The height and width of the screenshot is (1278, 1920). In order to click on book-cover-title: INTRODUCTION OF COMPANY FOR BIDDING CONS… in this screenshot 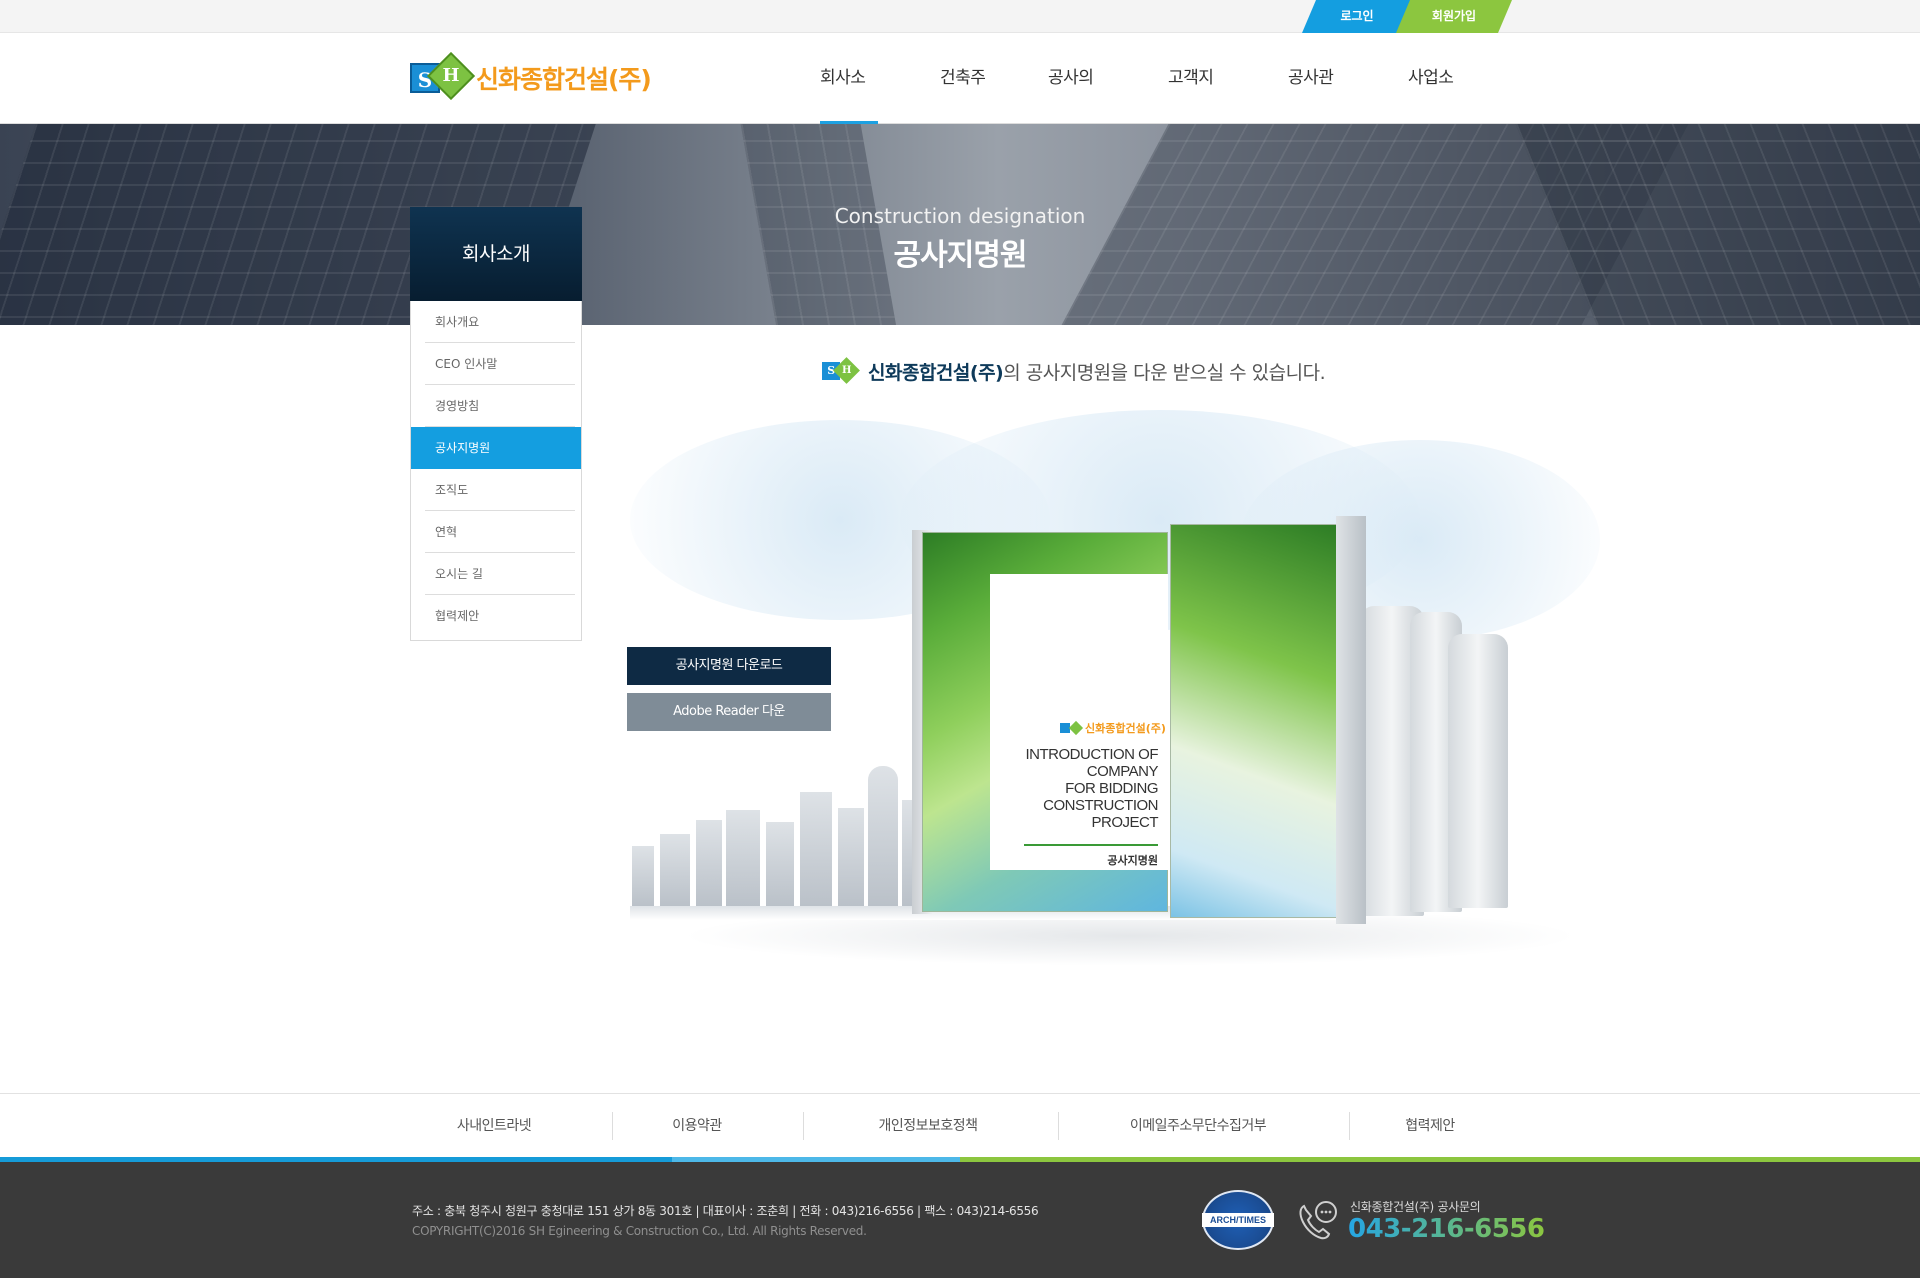, I will do `click(1079, 788)`.